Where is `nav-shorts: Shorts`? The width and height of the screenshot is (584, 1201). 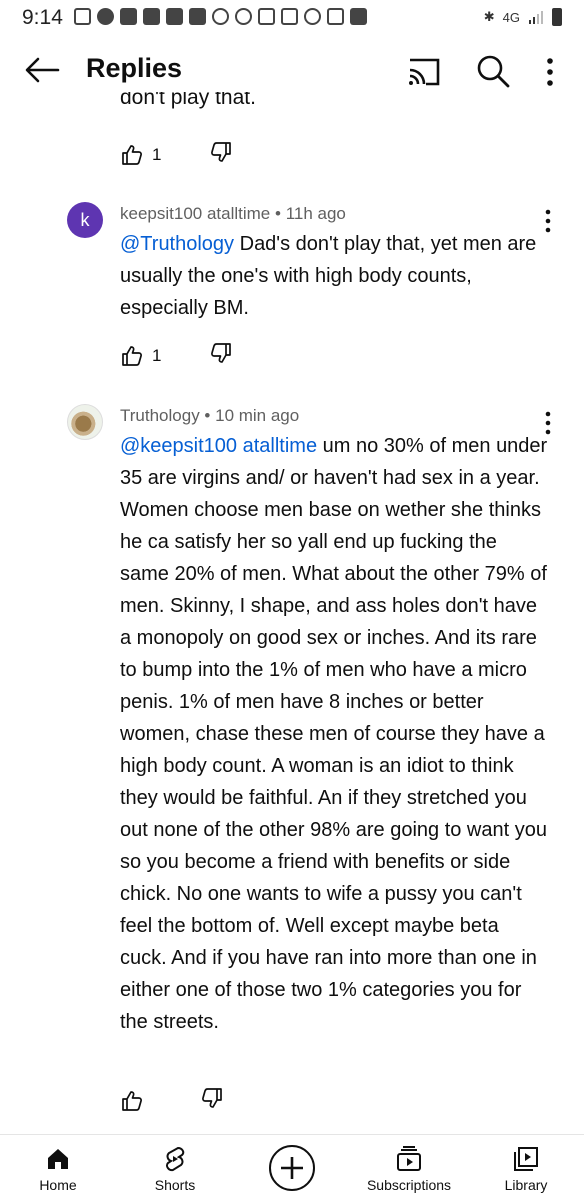 nav-shorts: Shorts is located at coordinates (175, 1168).